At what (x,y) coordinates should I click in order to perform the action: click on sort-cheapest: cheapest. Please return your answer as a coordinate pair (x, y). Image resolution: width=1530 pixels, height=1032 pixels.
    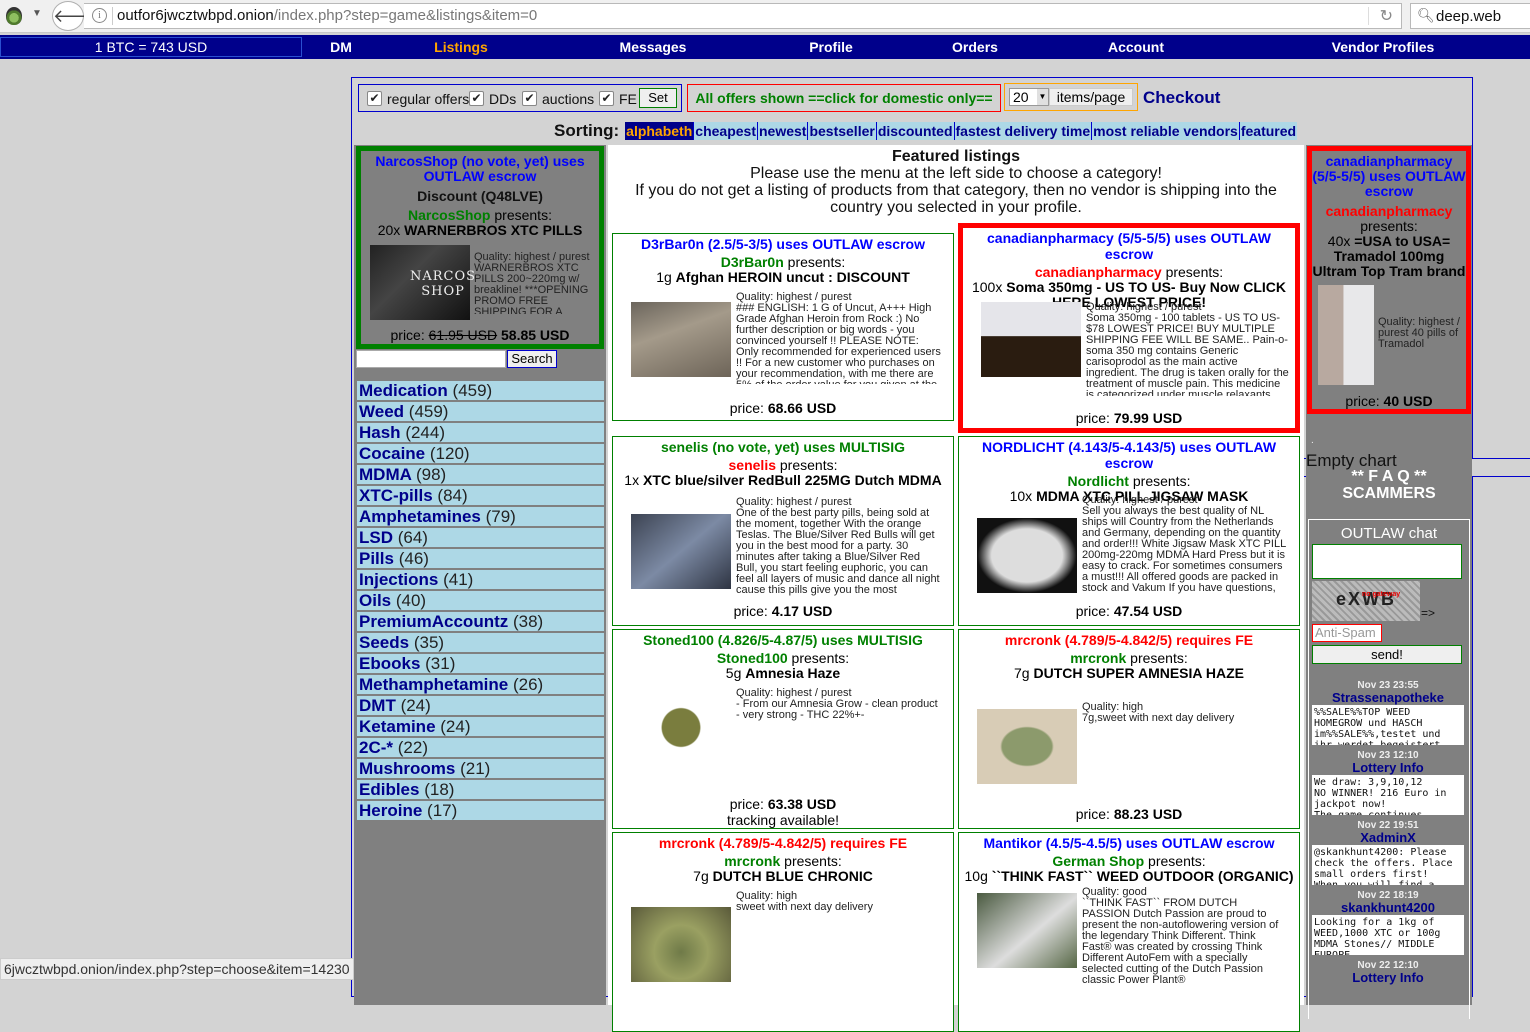
    Looking at the image, I should click on (725, 131).